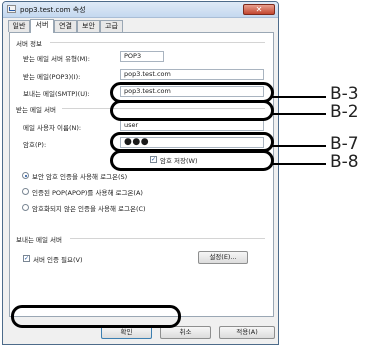 This screenshot has width=384, height=347. Describe the element at coordinates (96, 316) in the screenshot. I see `callout-frame-auth` at that location.